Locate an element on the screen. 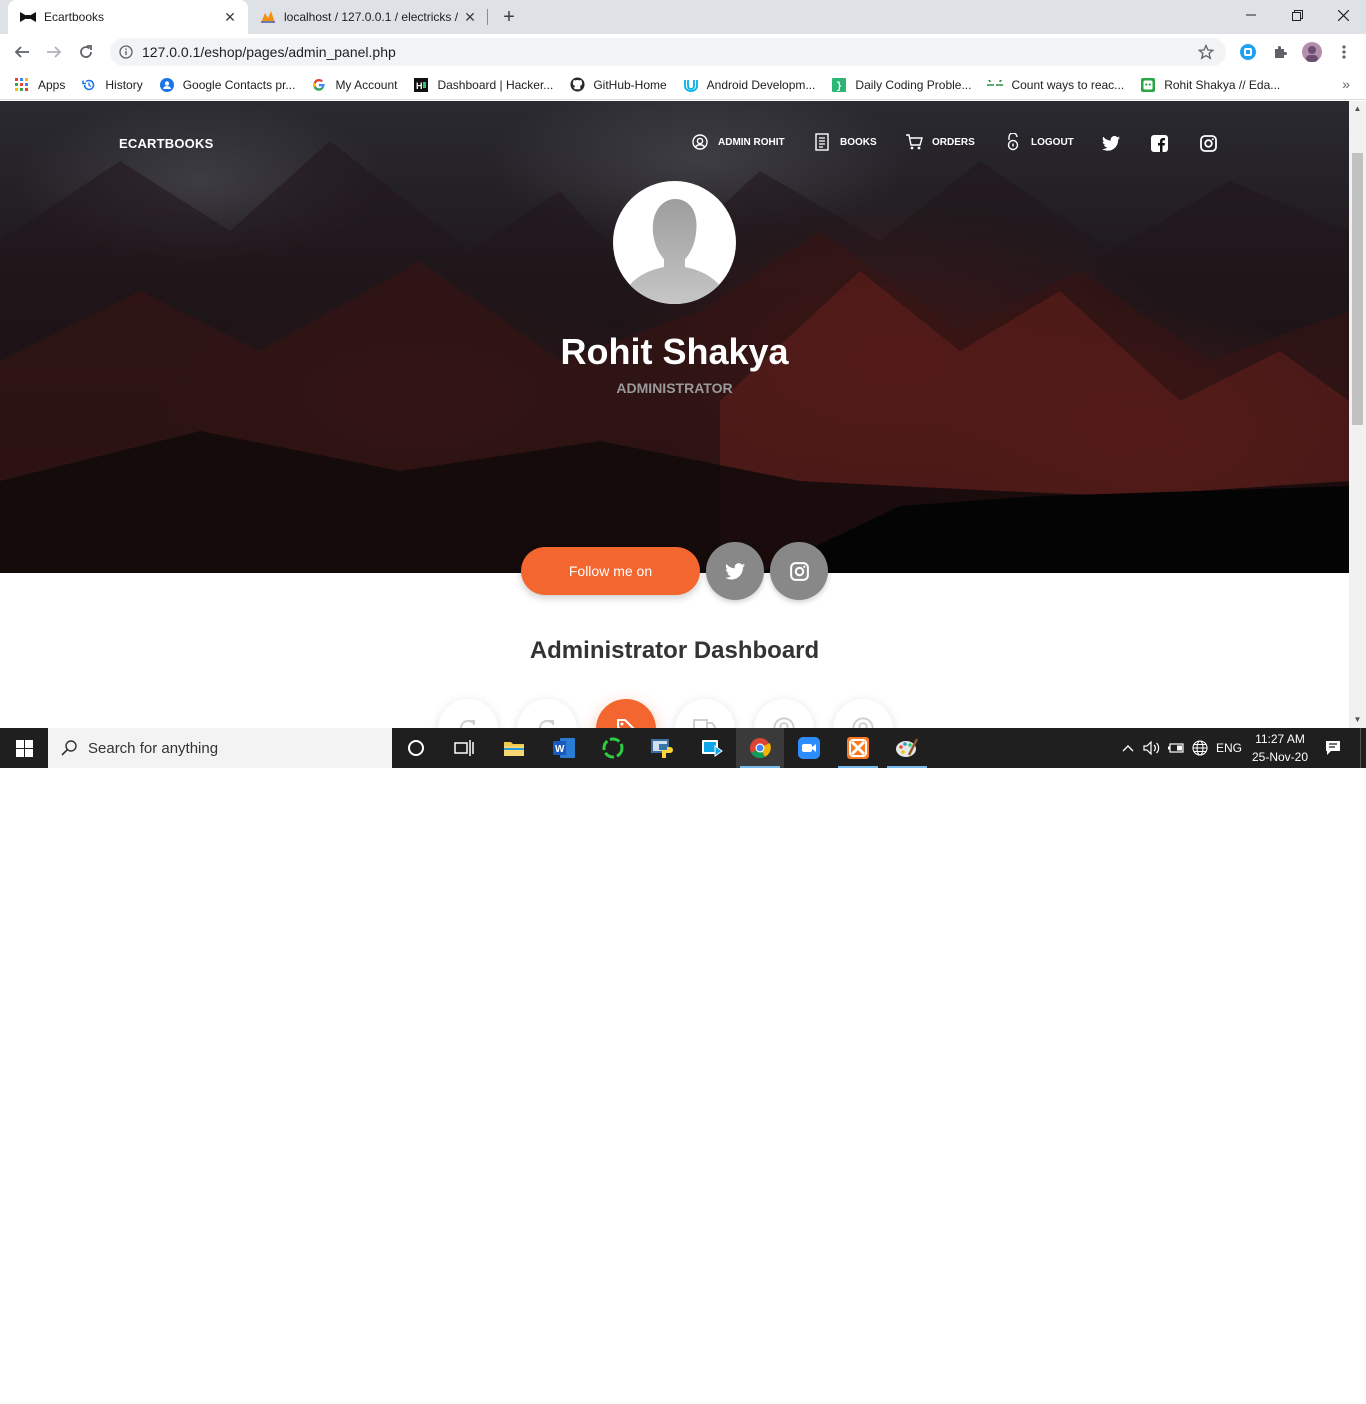  tab-title: localhost / 127.0.0.1 / electricks / is located at coordinates (371, 17).